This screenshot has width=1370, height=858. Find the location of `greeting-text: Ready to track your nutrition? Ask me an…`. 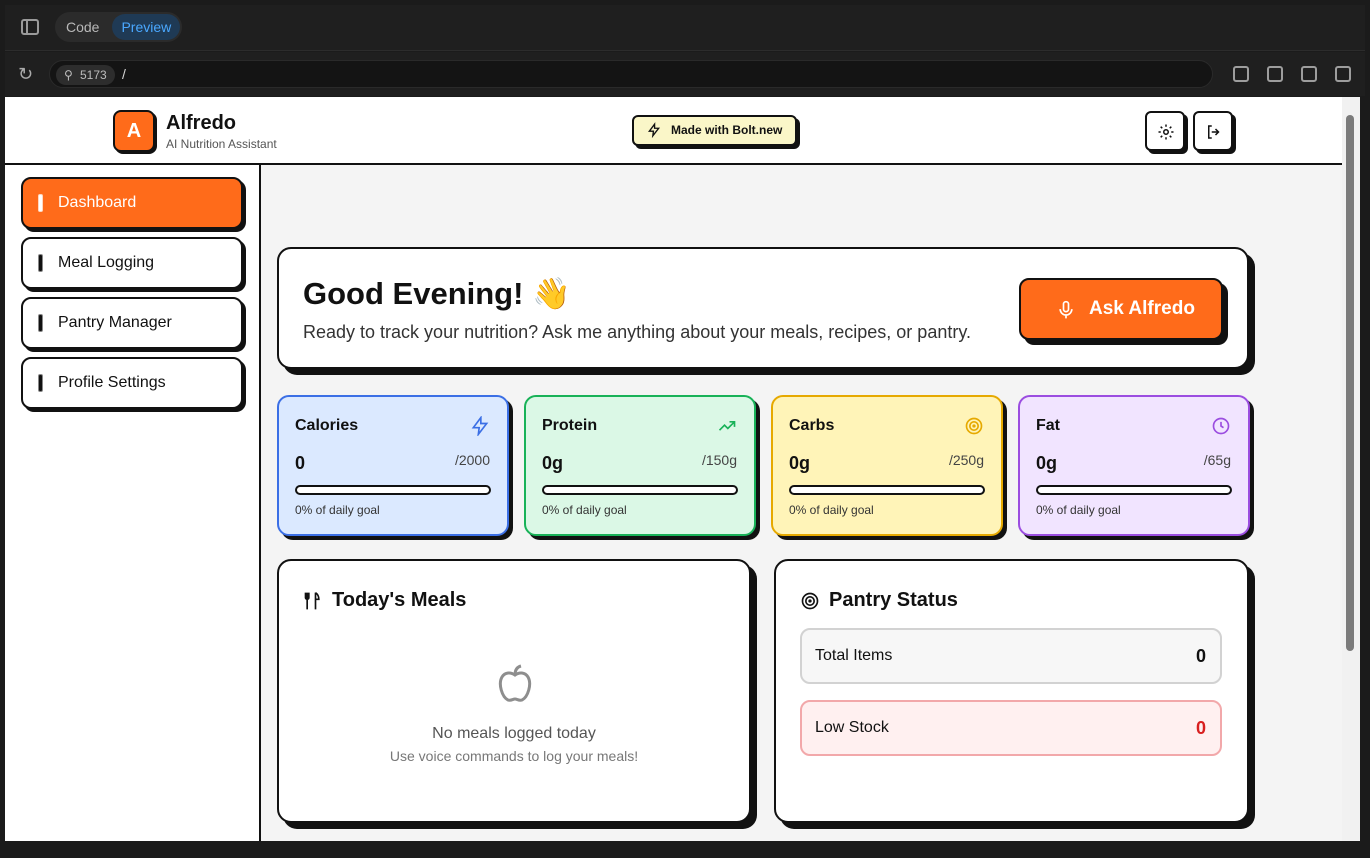

greeting-text: Ready to track your nutrition? Ask me an… is located at coordinates (637, 332).